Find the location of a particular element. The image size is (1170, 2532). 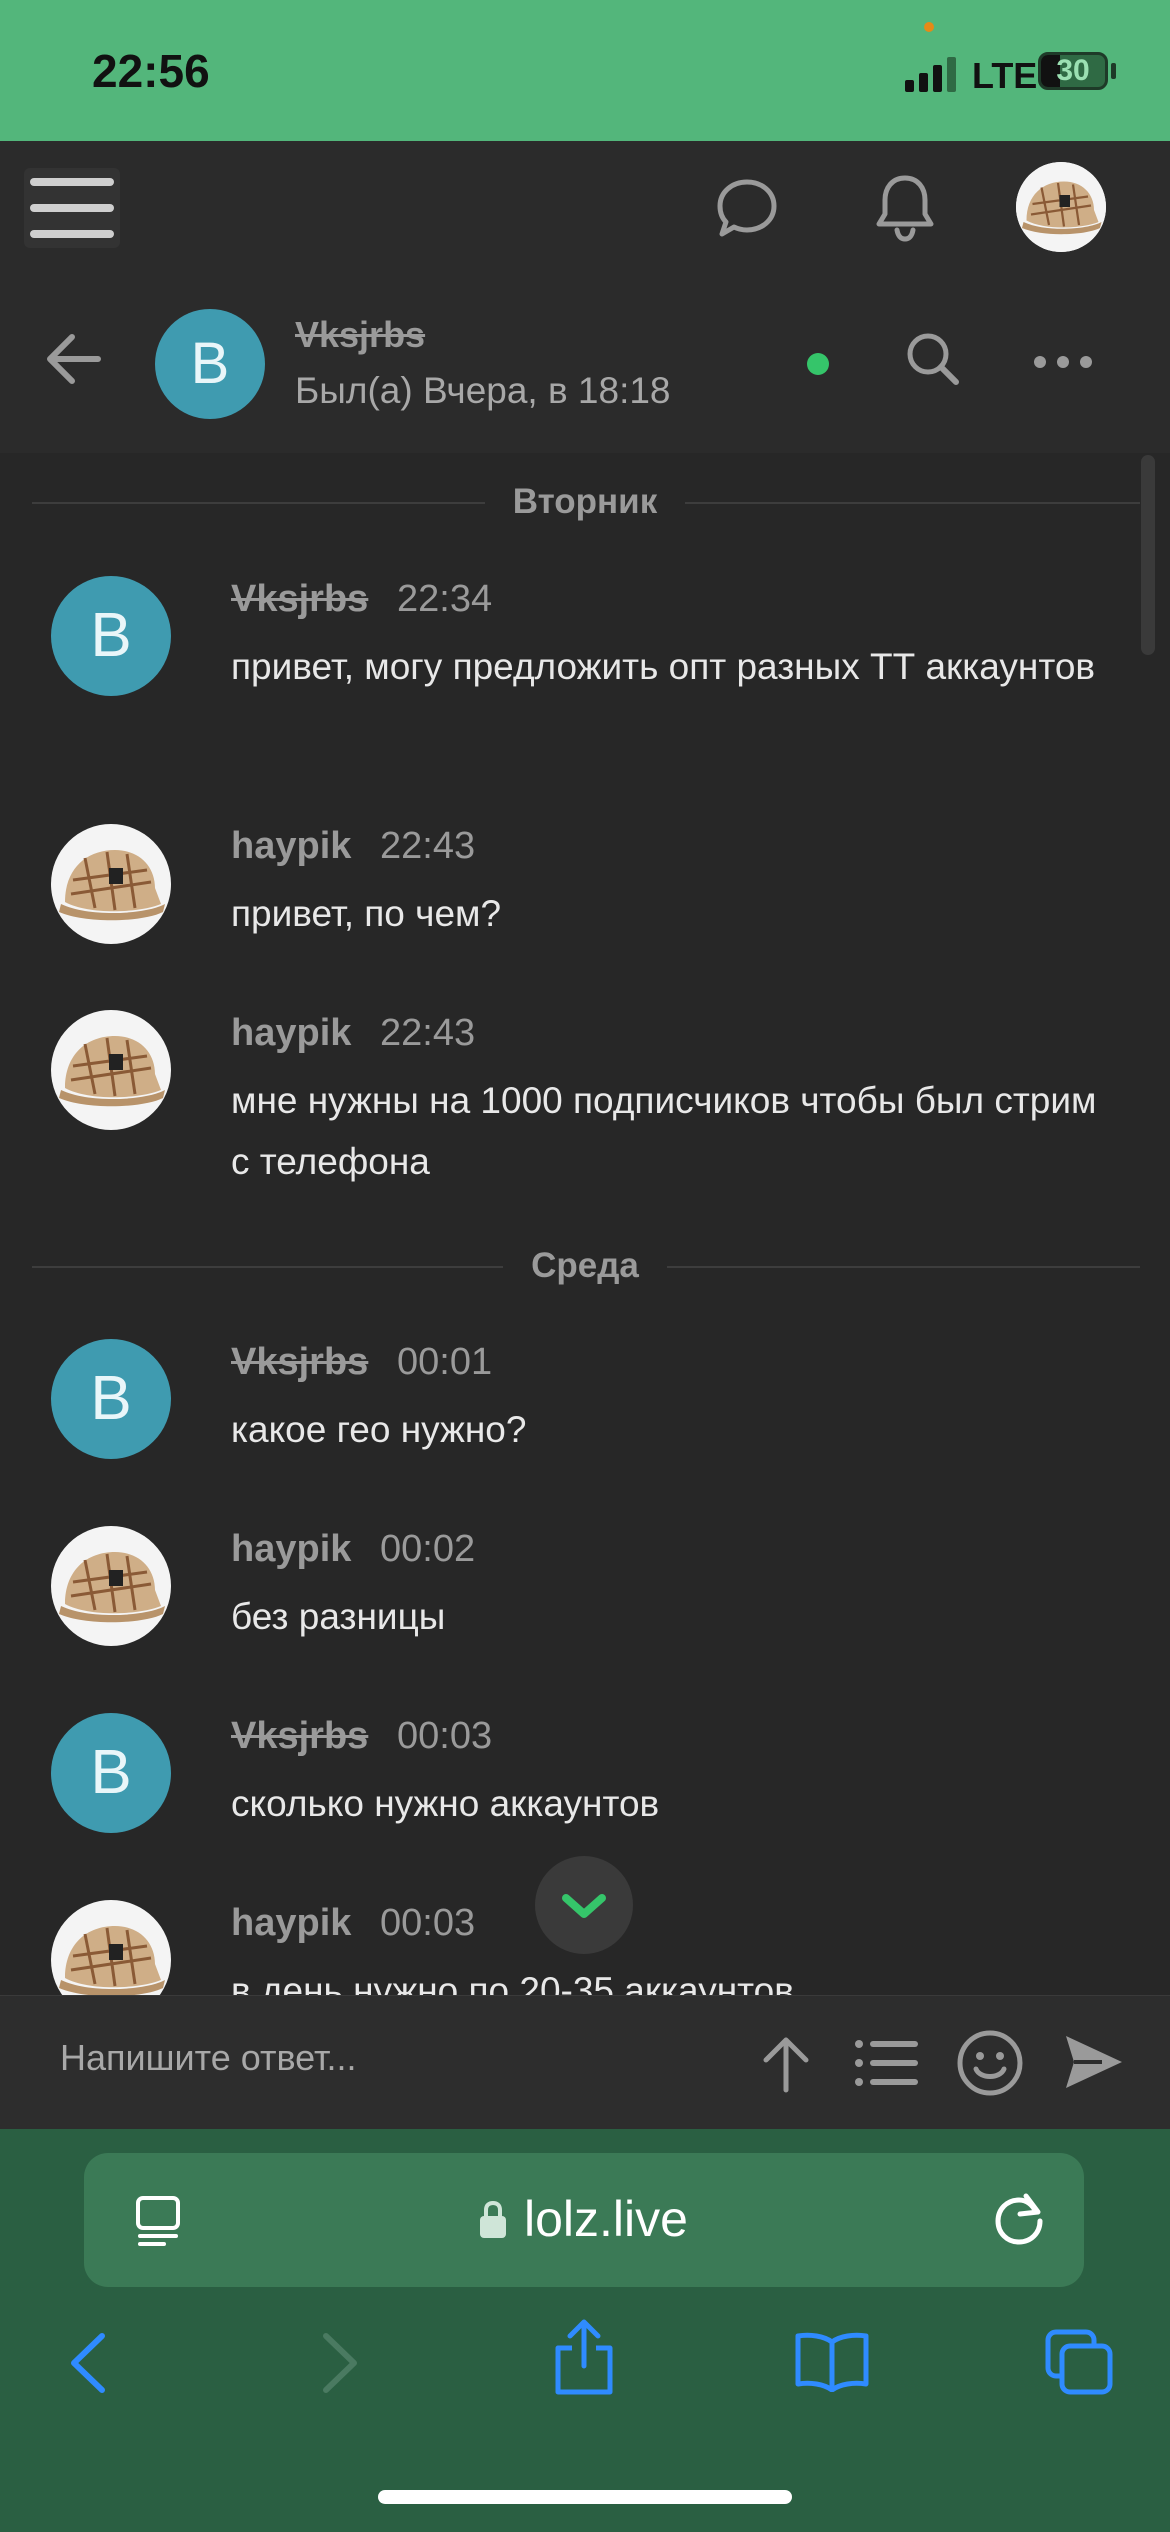

back-nav-icon is located at coordinates (87, 2363).